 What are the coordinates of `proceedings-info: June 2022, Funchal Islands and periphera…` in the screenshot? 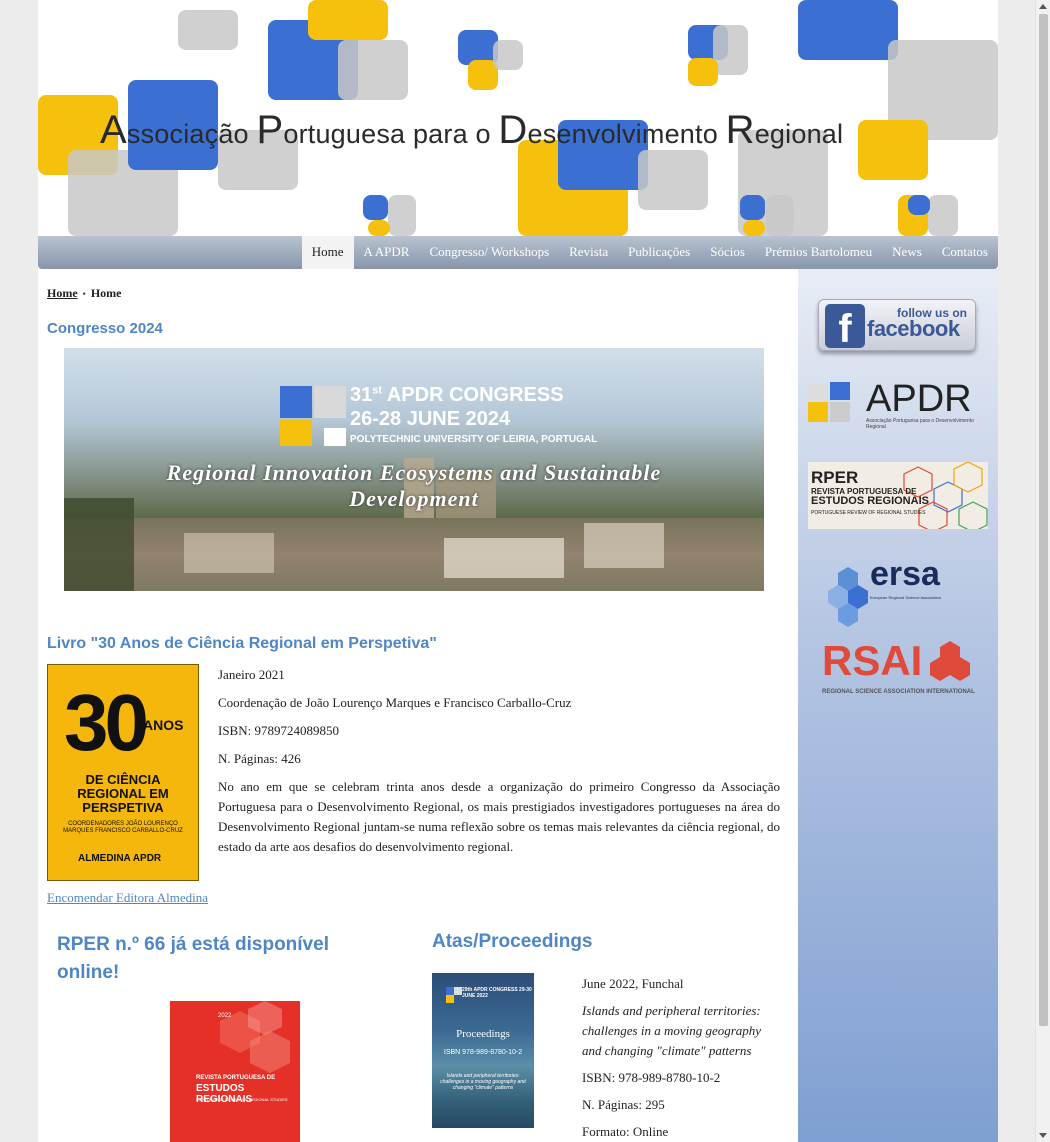 It's located at (677, 1058).